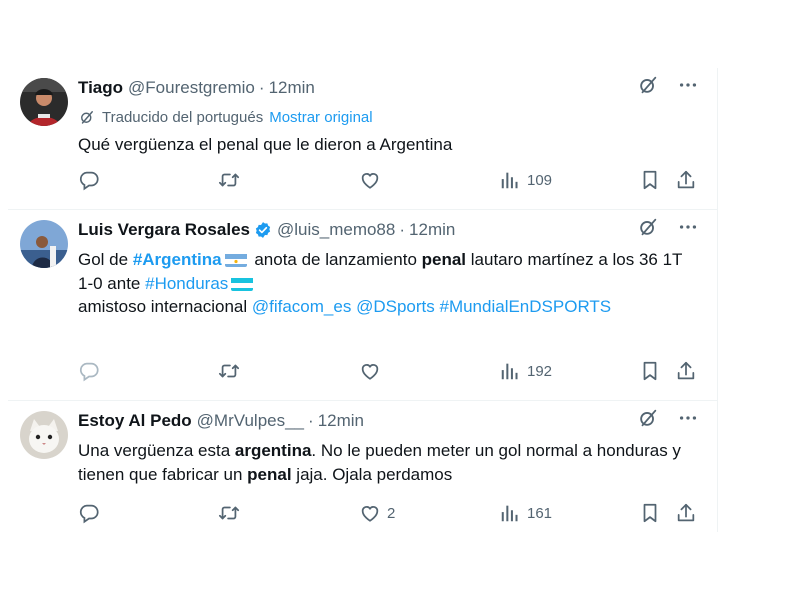  Describe the element at coordinates (135, 421) in the screenshot. I see `user-name: Estoy Al Pedo` at that location.